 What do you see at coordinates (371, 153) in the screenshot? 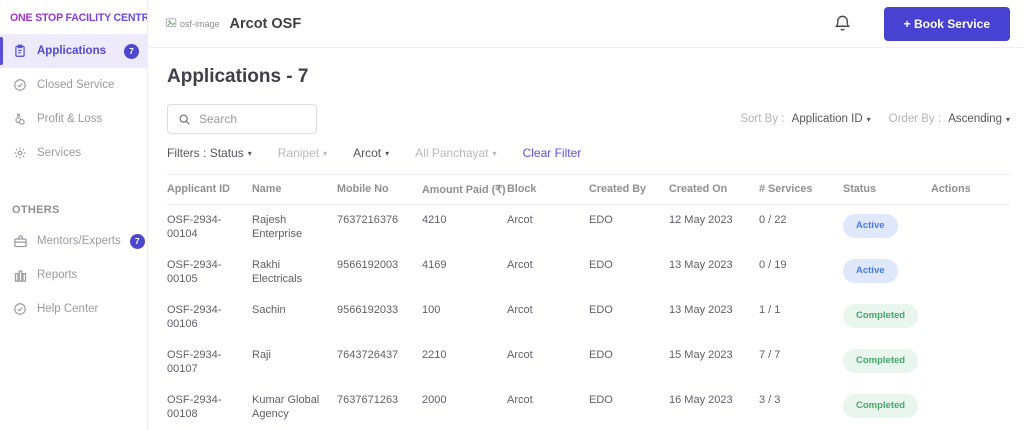
I see `block-filter-dropdown: Arcot ▾` at bounding box center [371, 153].